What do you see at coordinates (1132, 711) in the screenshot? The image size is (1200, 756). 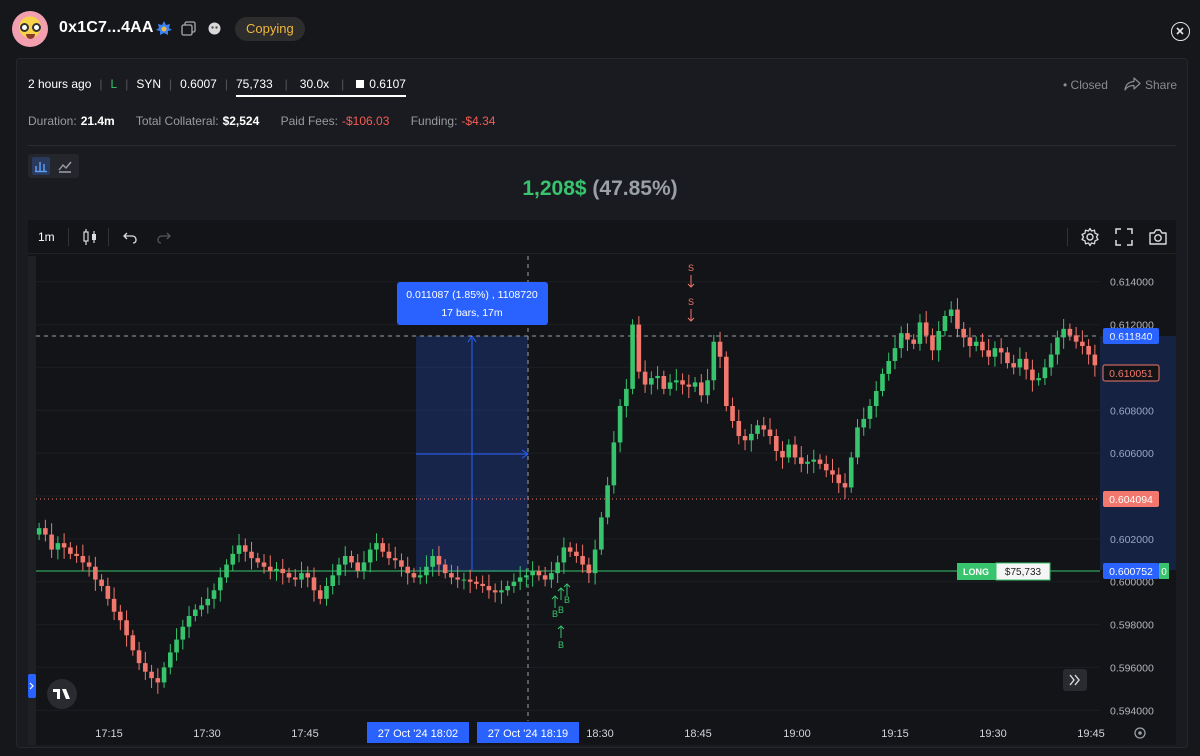 I see `y-tick-label: 0.594000` at bounding box center [1132, 711].